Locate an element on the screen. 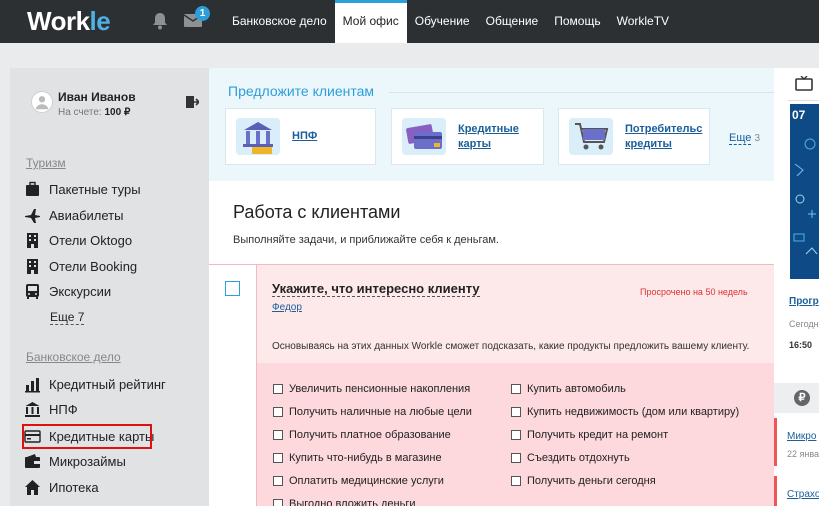 The height and width of the screenshot is (506, 819). video-doodles is located at coordinates (805, 196).